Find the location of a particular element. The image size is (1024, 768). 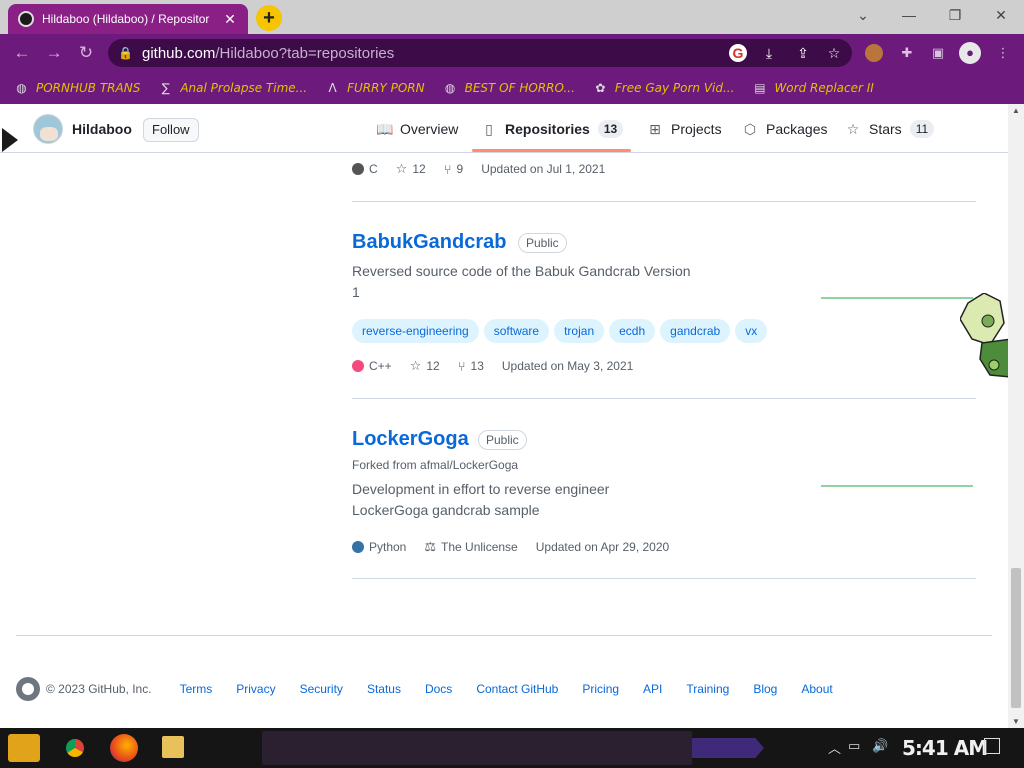

forks-link: ⑂ 9 is located at coordinates (454, 169).